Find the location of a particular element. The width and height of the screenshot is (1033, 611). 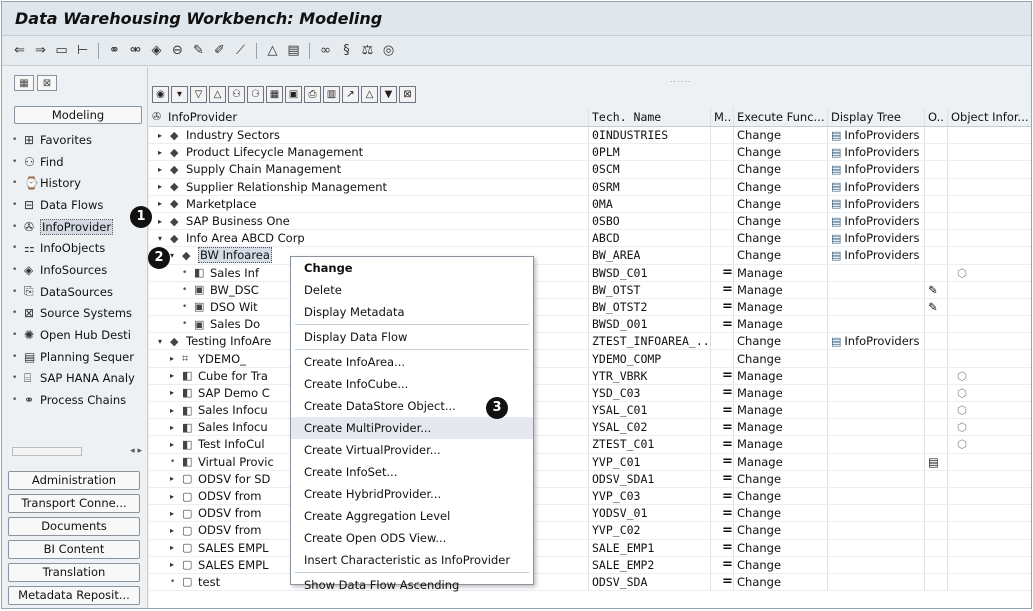

cube-icon: ◈ is located at coordinates (156, 50).